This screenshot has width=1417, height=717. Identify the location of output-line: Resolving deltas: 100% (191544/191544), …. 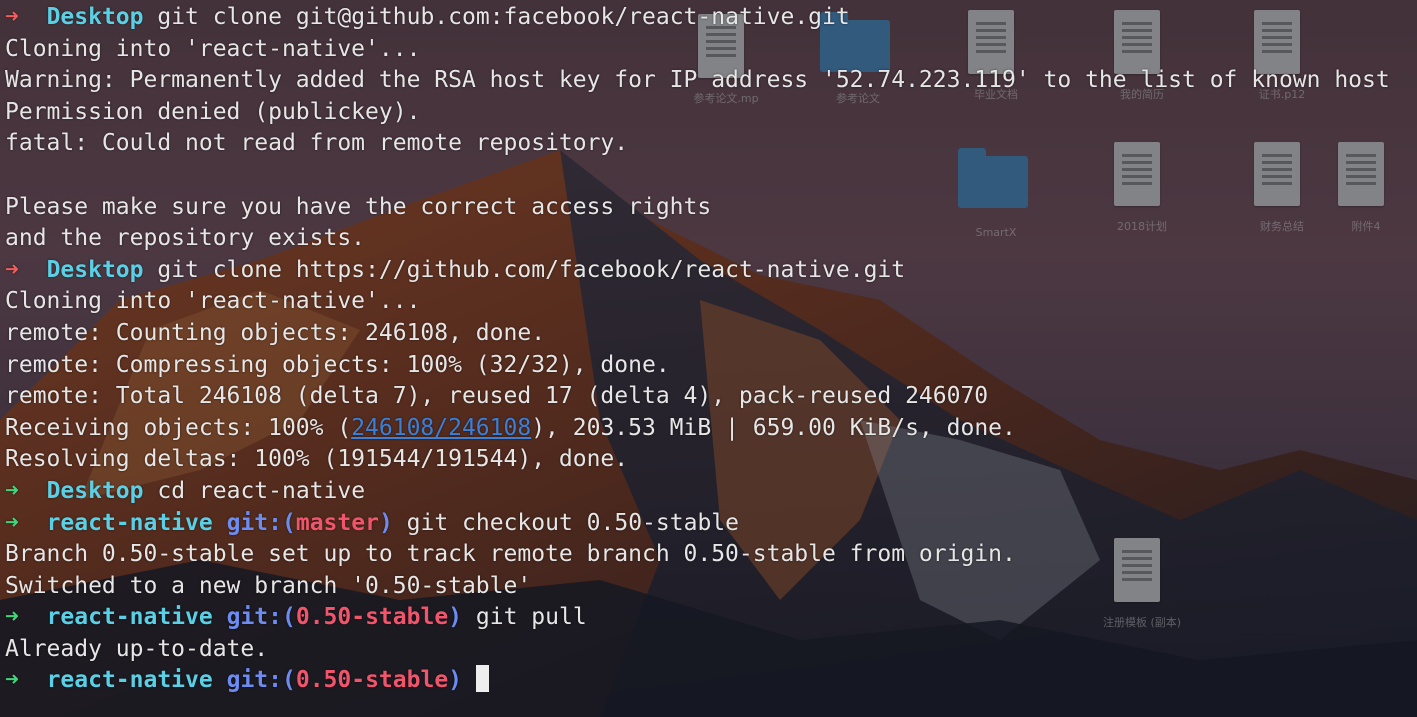
(711, 460).